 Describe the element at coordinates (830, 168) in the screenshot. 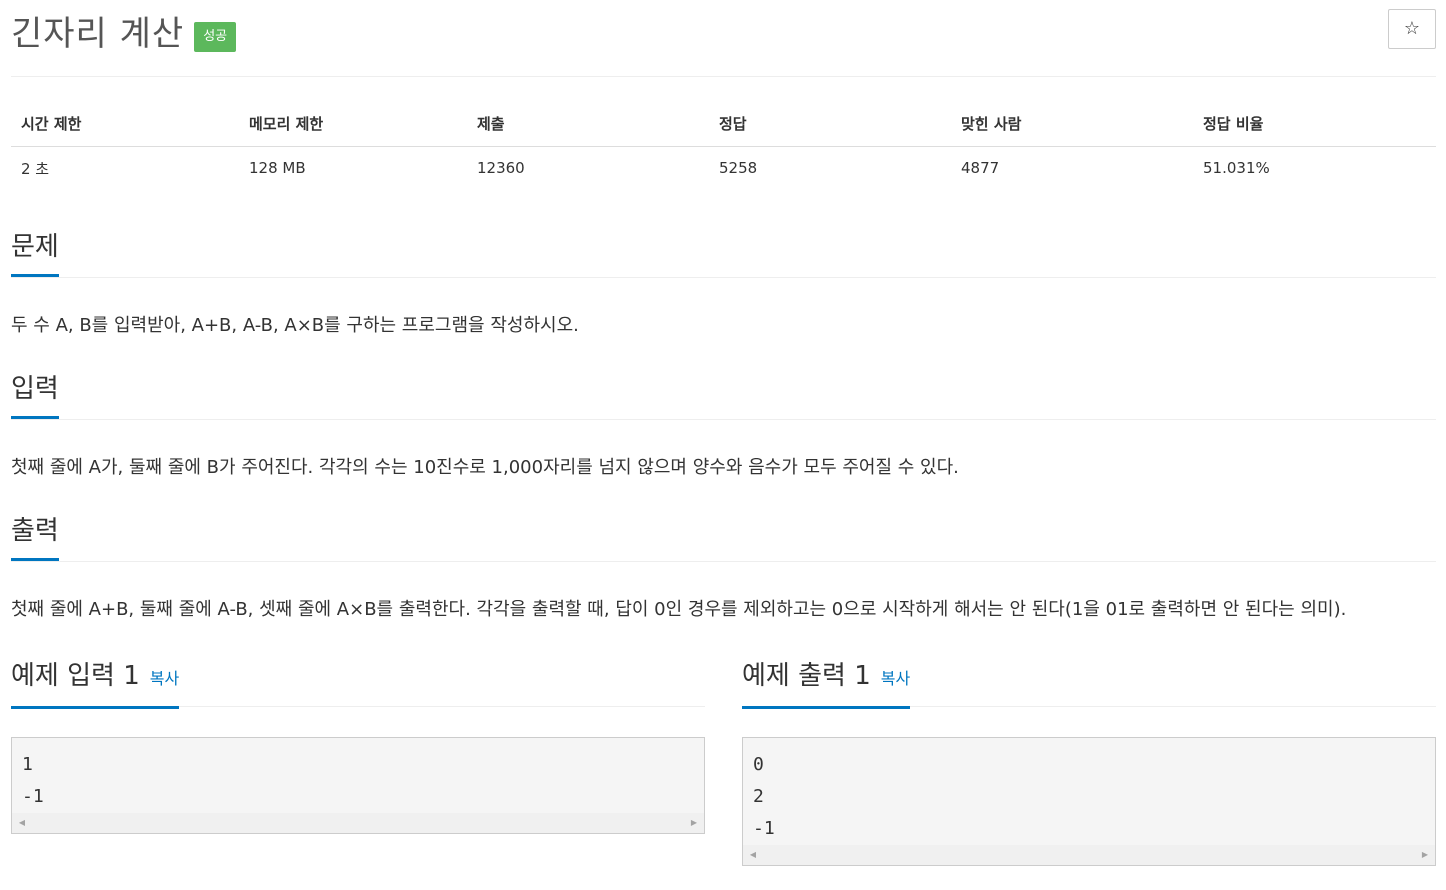

I see `value-accepted: 5258` at that location.